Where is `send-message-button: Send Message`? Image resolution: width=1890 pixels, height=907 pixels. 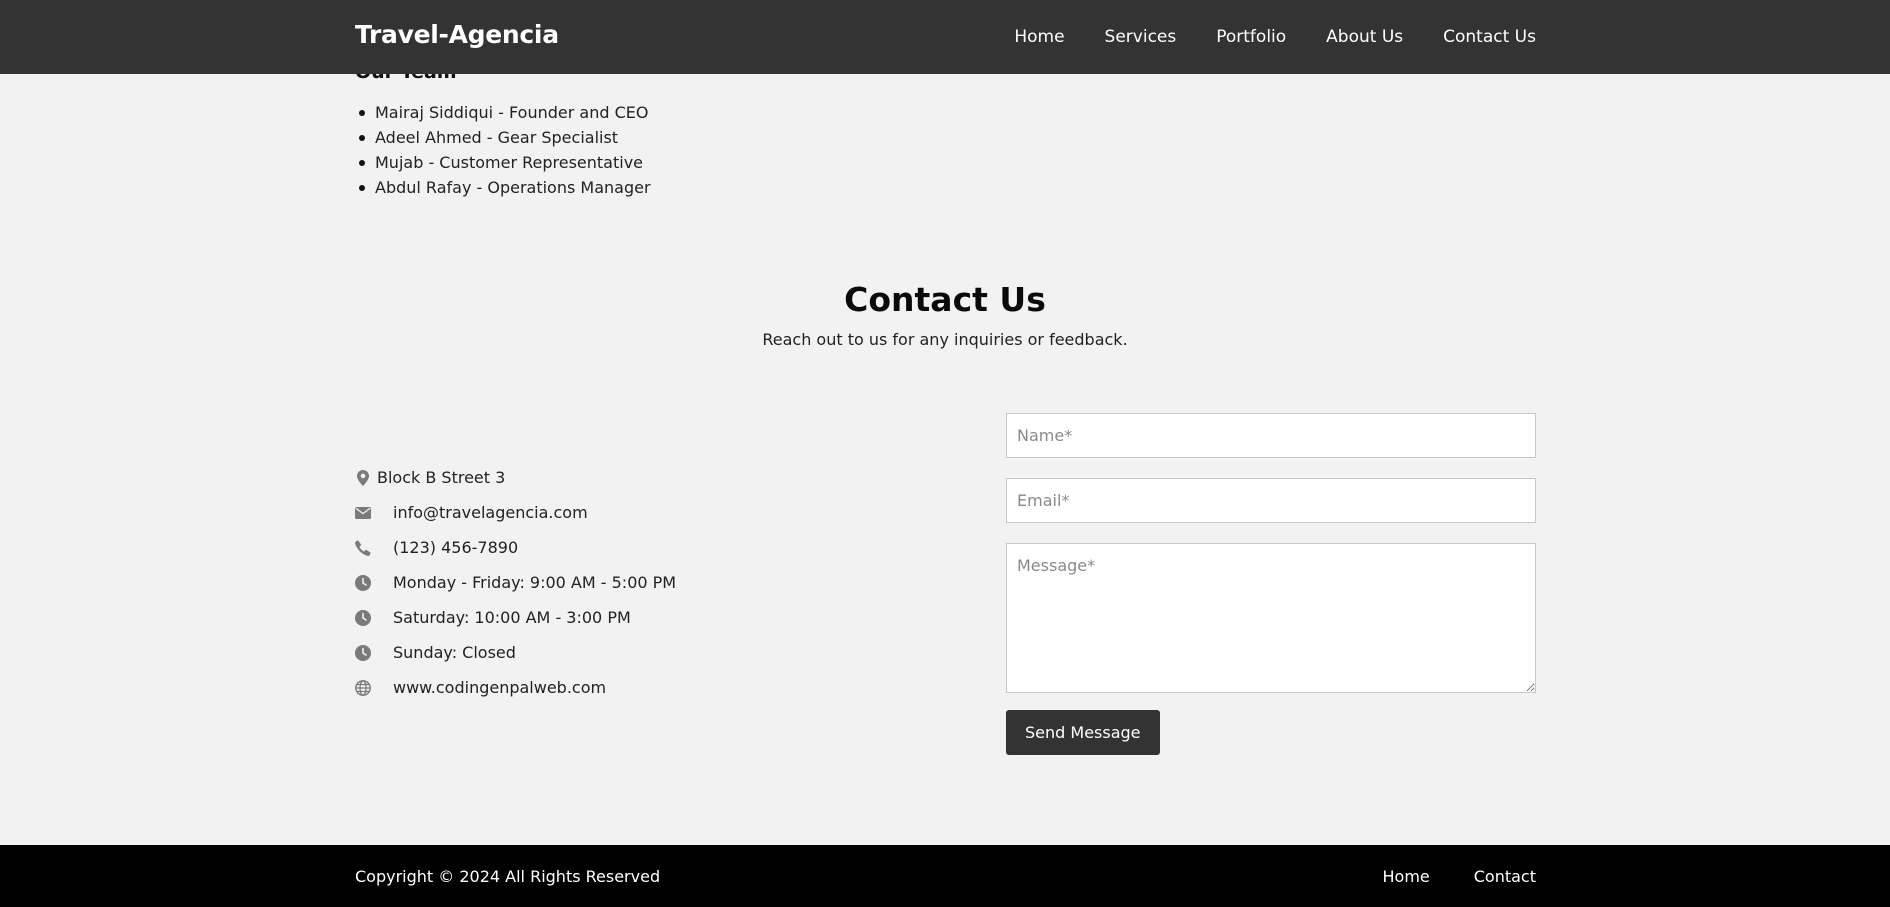 send-message-button: Send Message is located at coordinates (1083, 732).